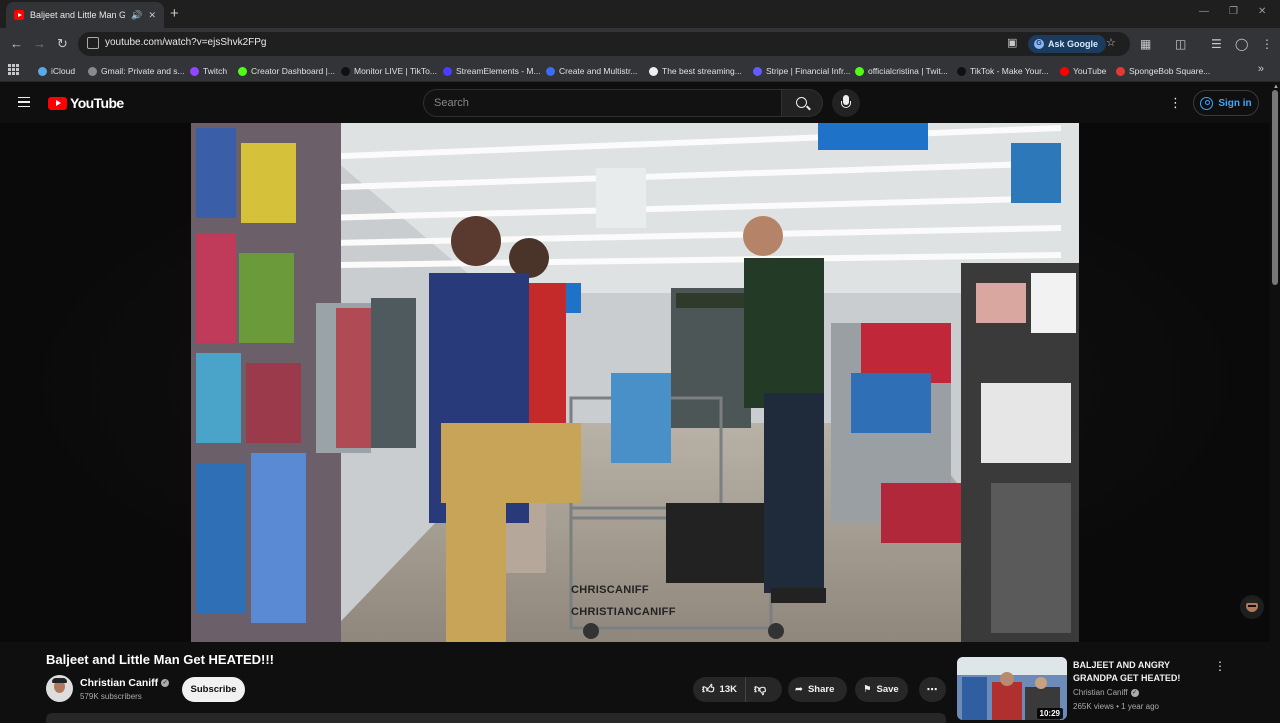  Describe the element at coordinates (119, 683) in the screenshot. I see `channel-name-text: Christian Caniff` at that location.